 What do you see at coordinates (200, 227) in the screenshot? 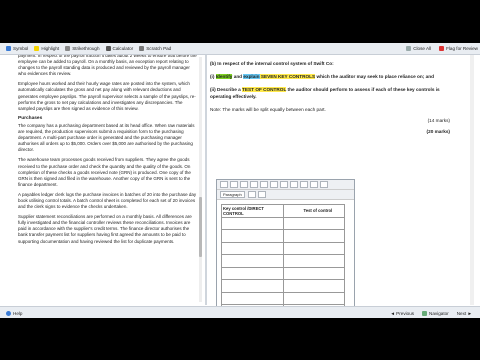
I see `scrollbar-thumb` at bounding box center [200, 227].